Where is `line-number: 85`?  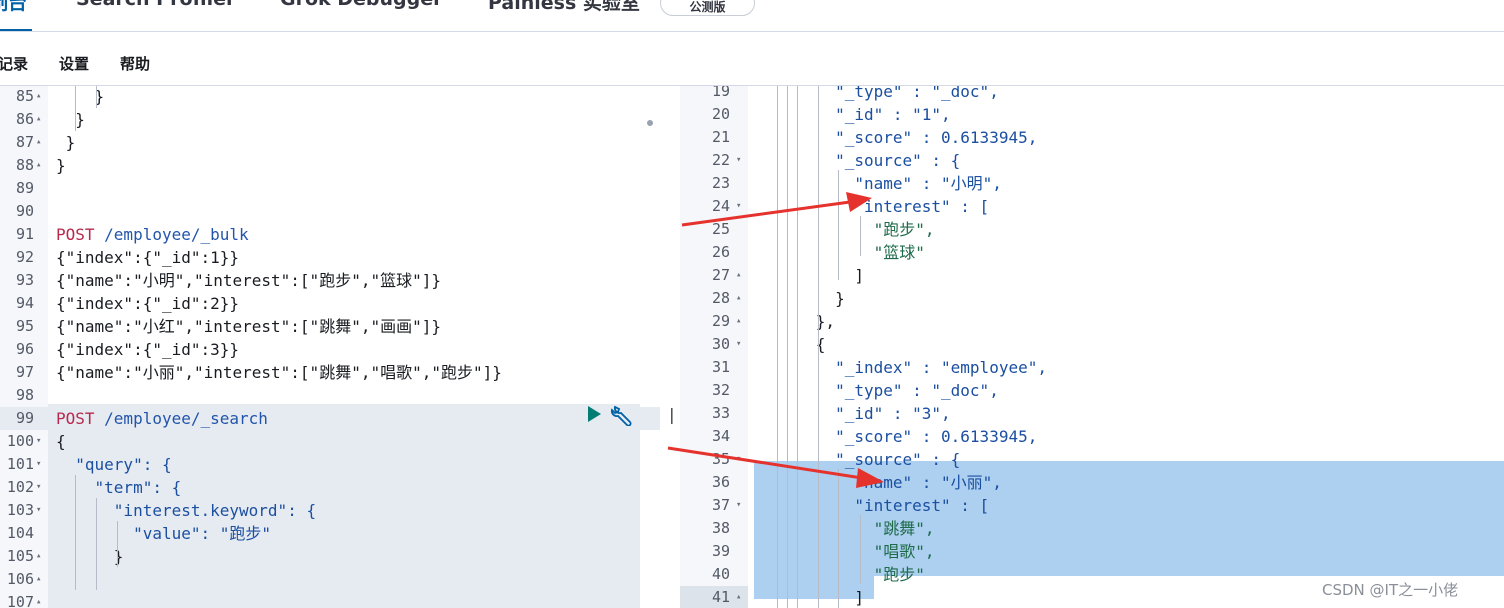 line-number: 85 is located at coordinates (24, 96).